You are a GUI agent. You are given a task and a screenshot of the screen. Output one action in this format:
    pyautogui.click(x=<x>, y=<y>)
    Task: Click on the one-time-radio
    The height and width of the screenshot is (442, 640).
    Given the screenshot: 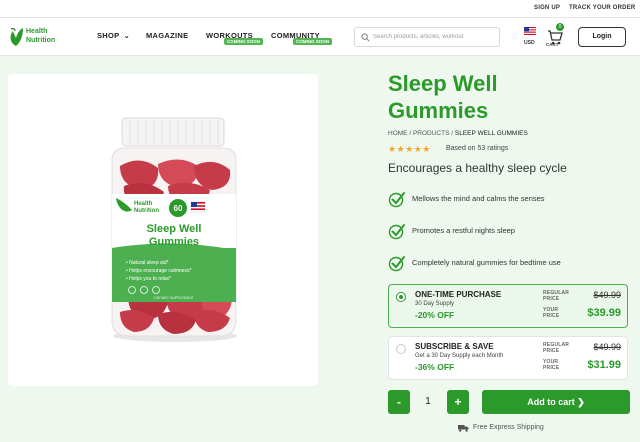 What is the action you would take?
    pyautogui.click(x=401, y=297)
    